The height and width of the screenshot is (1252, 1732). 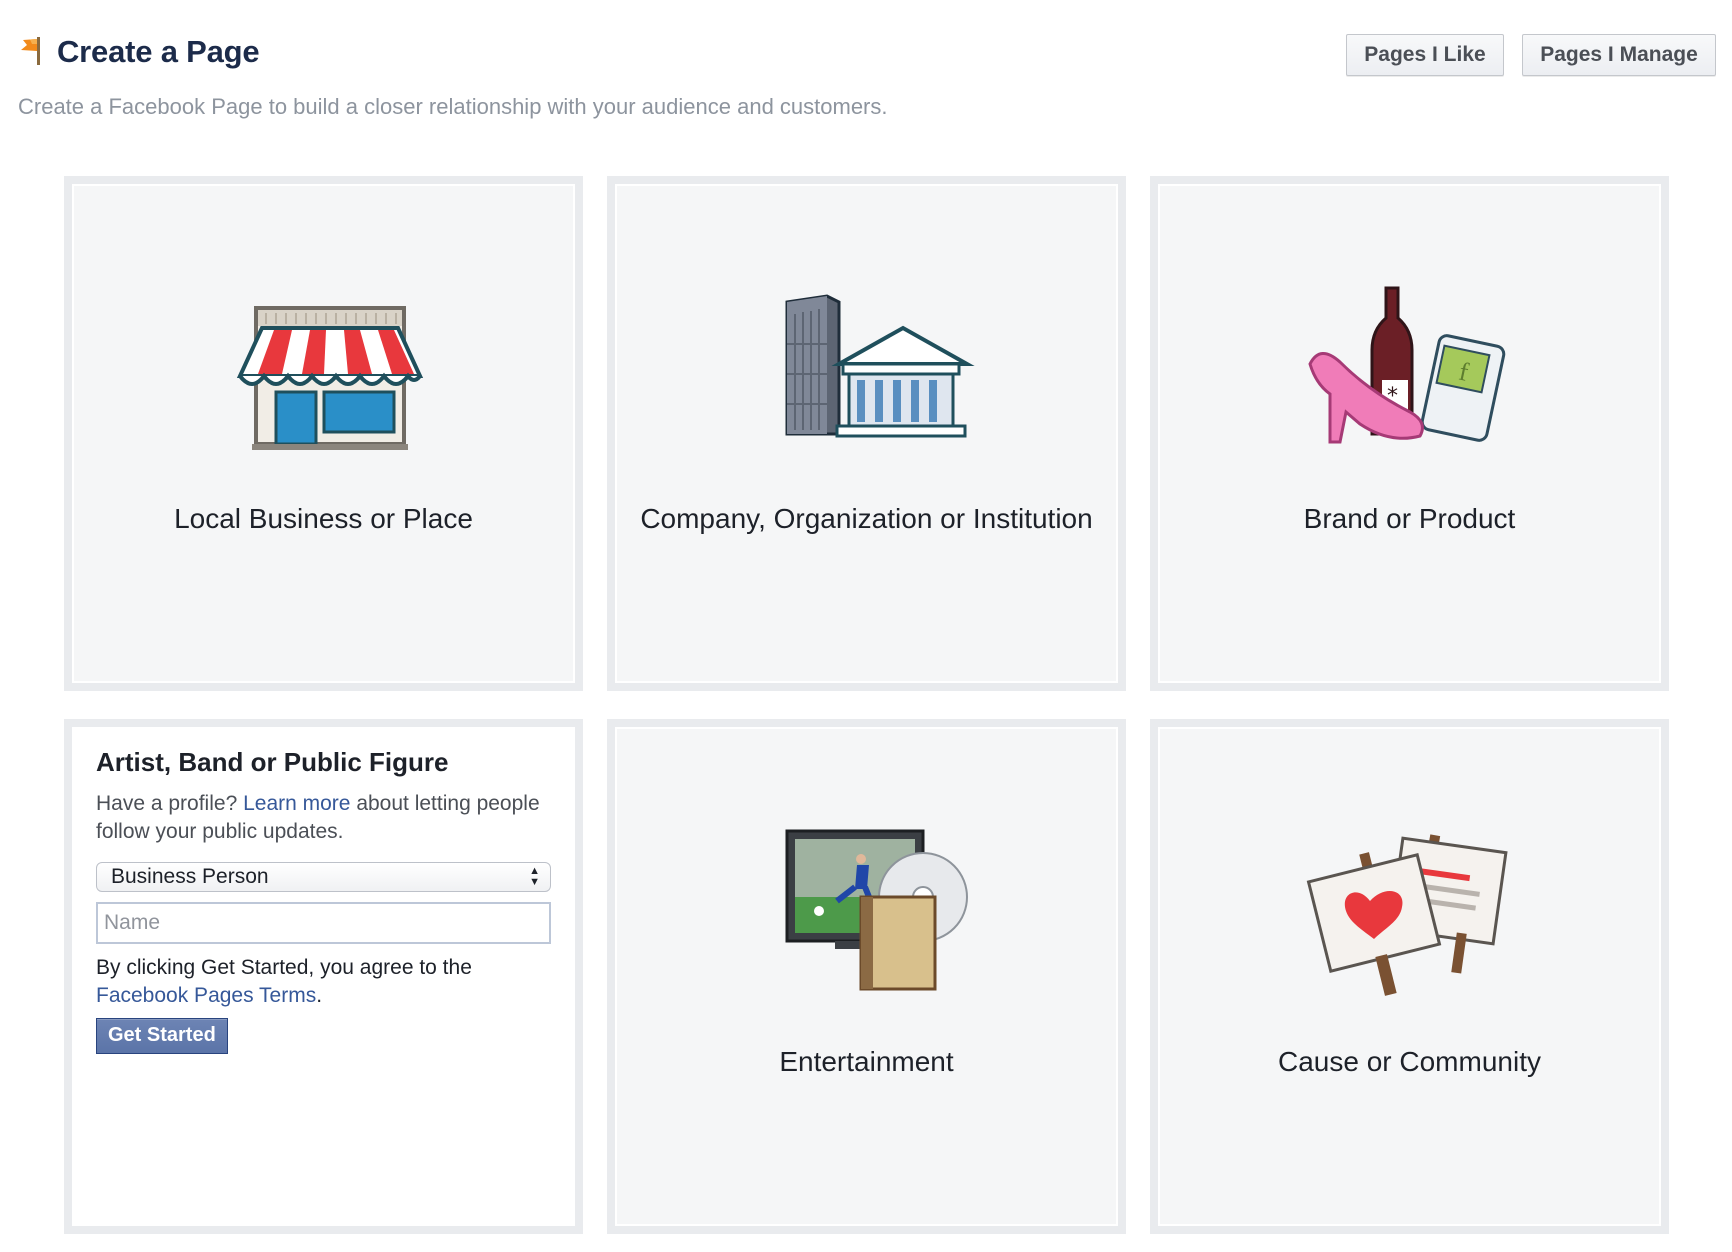 What do you see at coordinates (1409, 518) in the screenshot?
I see `category-label: Brand or Product` at bounding box center [1409, 518].